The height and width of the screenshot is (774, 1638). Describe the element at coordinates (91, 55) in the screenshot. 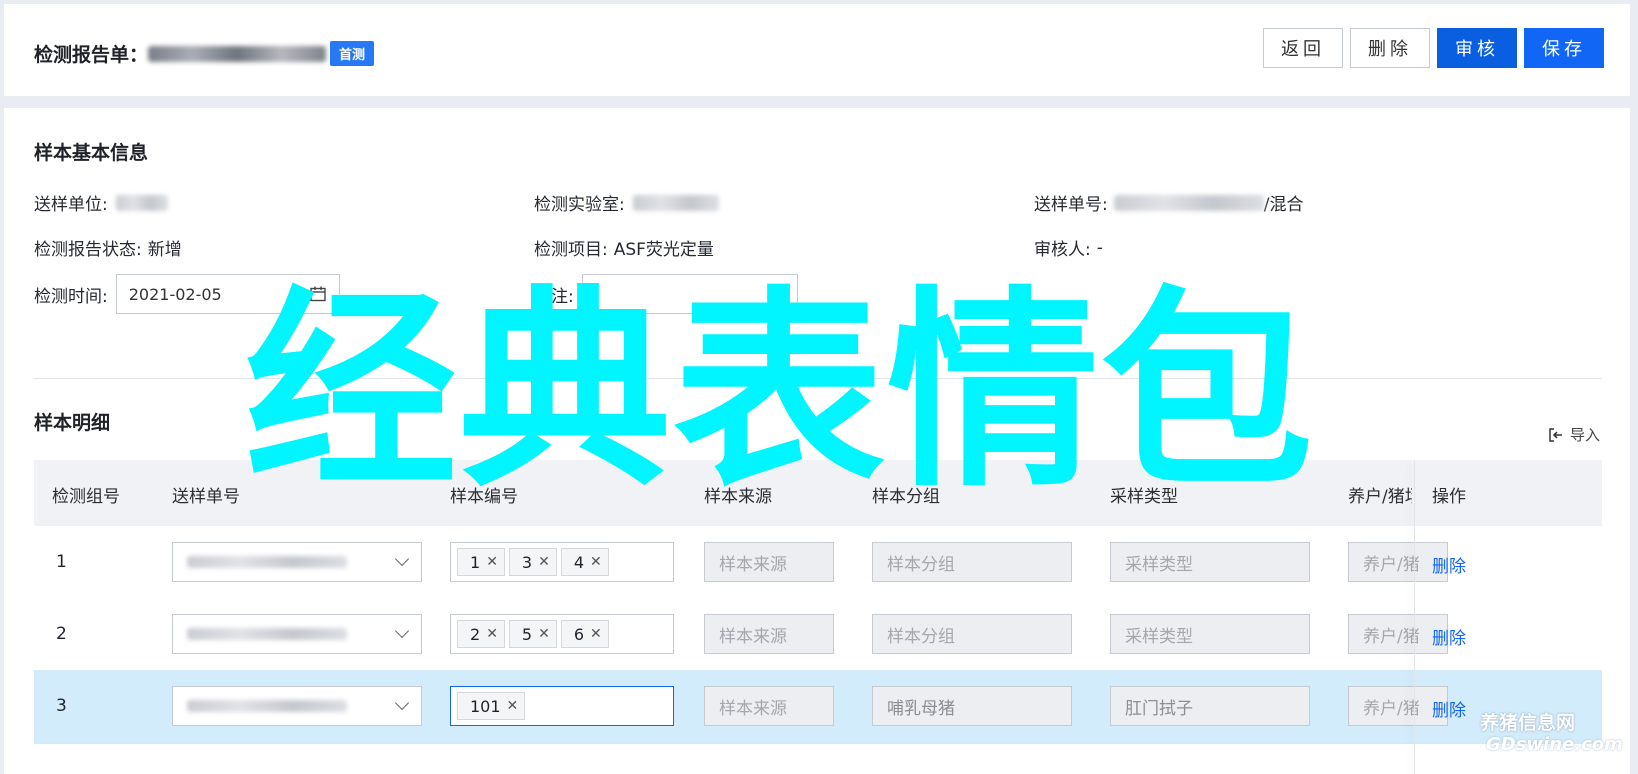

I see `report-title-label: 检测报告单：` at that location.